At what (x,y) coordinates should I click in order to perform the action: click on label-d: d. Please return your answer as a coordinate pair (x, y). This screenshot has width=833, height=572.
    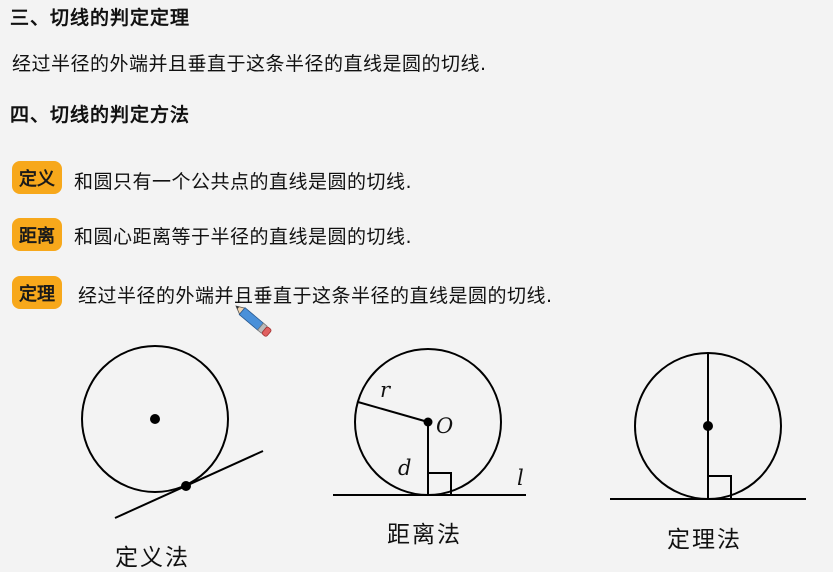
    Looking at the image, I should click on (405, 468).